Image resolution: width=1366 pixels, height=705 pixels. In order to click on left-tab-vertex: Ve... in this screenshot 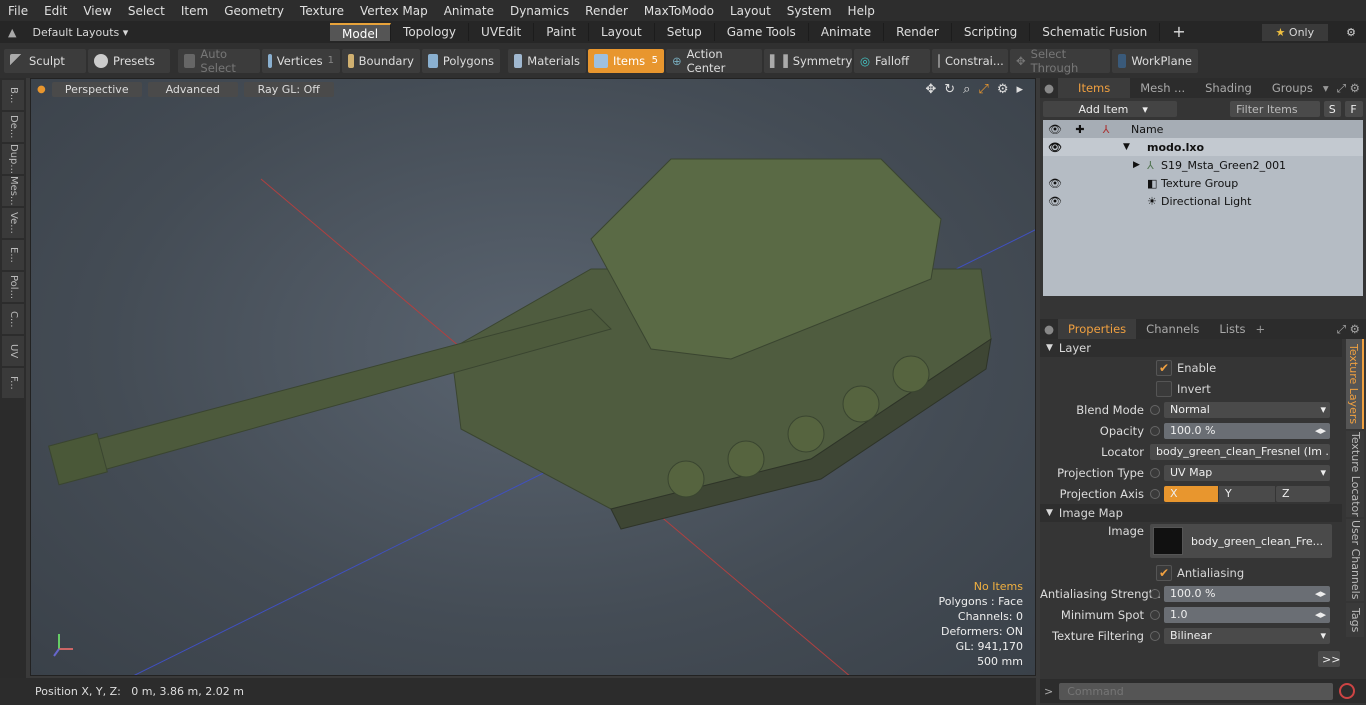, I will do `click(13, 223)`.